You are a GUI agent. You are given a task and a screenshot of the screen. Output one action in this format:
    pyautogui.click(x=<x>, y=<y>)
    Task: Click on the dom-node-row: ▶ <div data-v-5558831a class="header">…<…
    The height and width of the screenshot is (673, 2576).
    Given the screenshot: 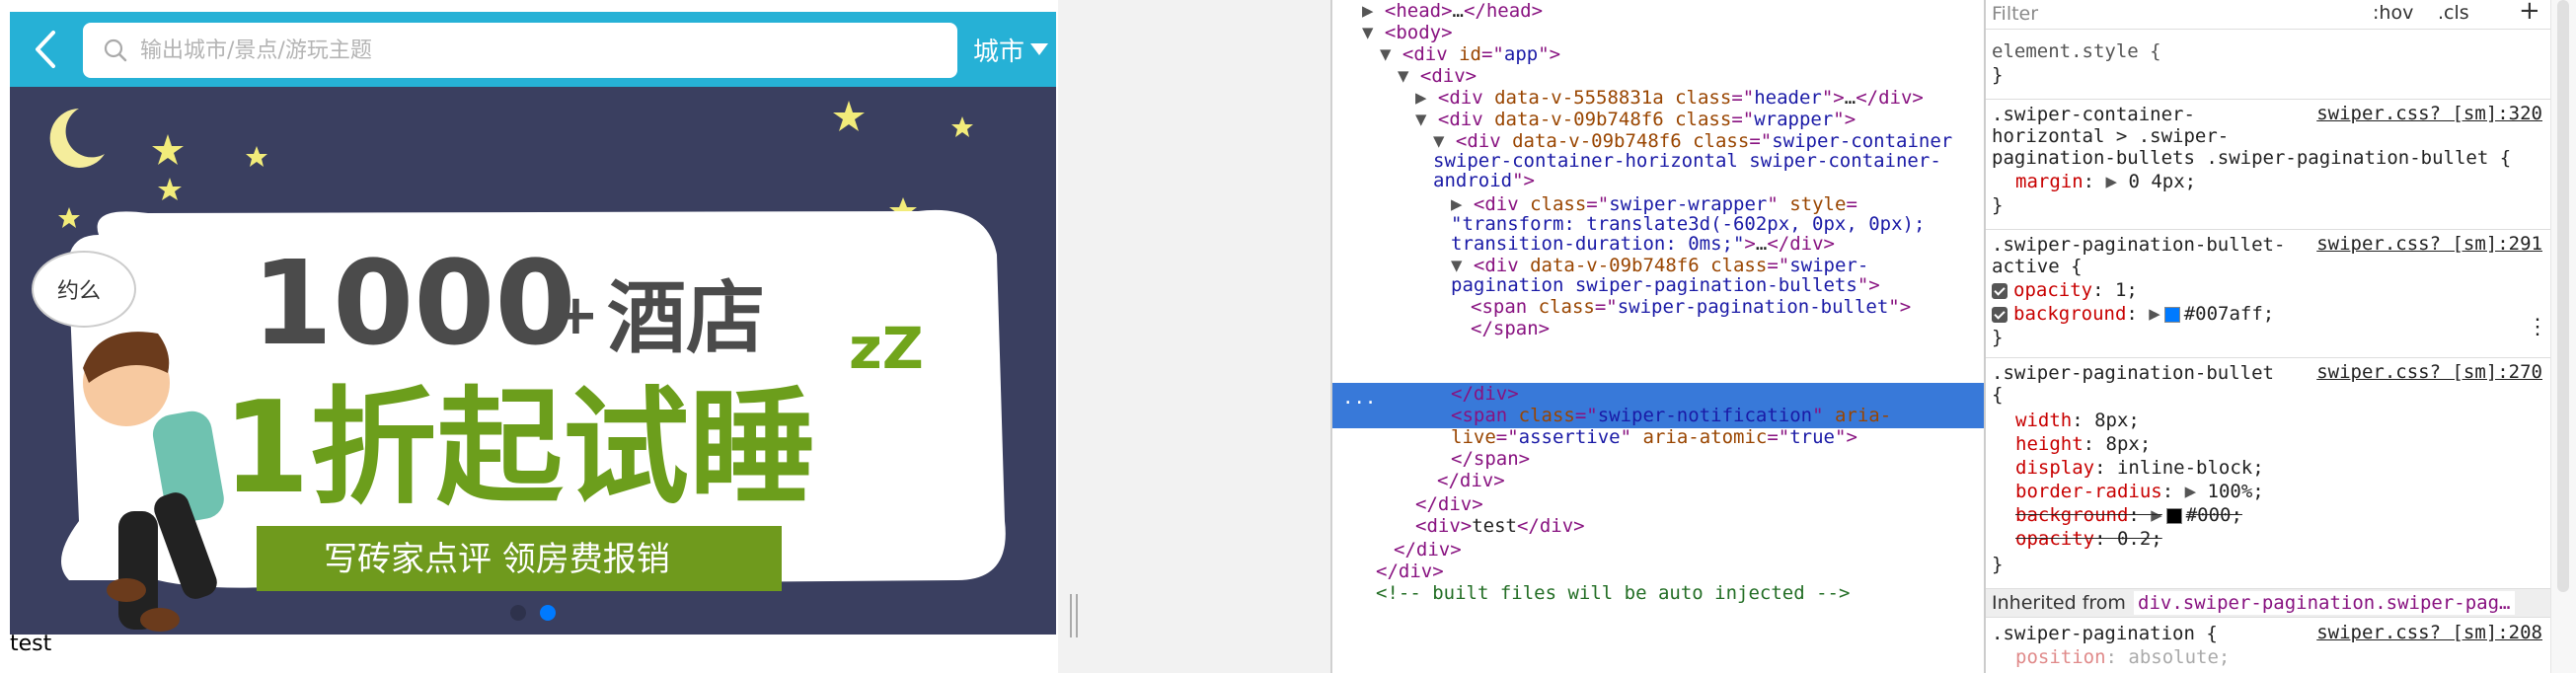 What is the action you would take?
    pyautogui.click(x=1669, y=98)
    